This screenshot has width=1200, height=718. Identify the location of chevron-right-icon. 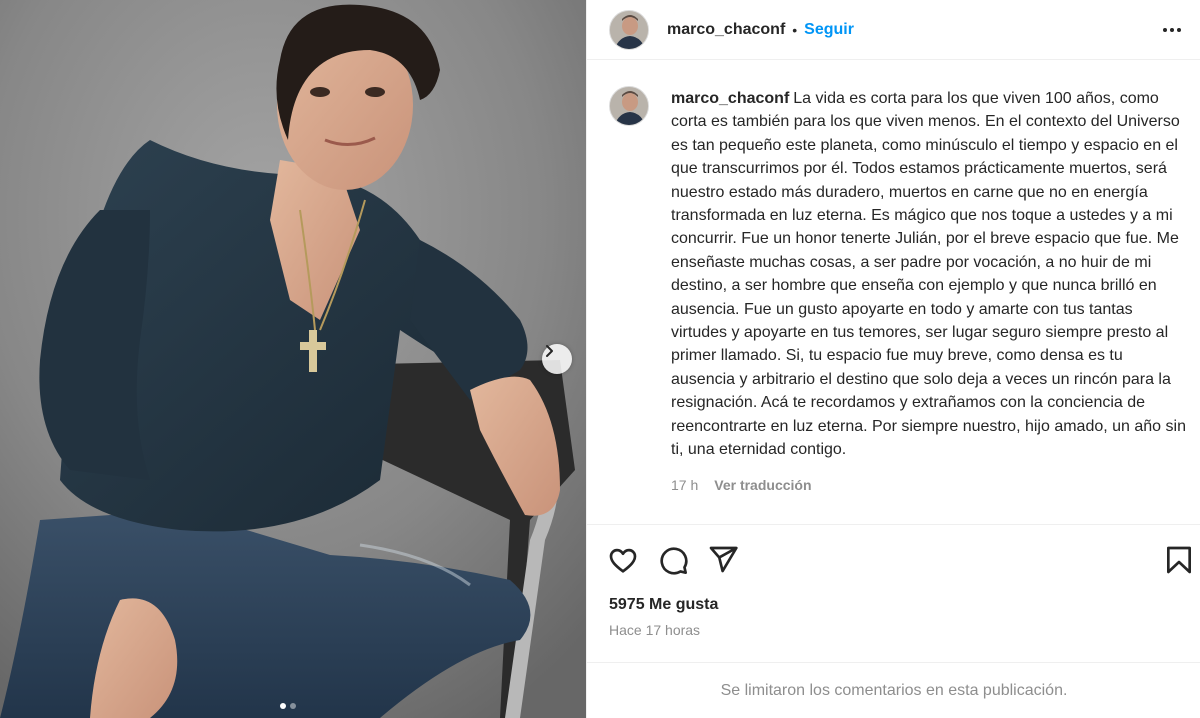
(549, 351).